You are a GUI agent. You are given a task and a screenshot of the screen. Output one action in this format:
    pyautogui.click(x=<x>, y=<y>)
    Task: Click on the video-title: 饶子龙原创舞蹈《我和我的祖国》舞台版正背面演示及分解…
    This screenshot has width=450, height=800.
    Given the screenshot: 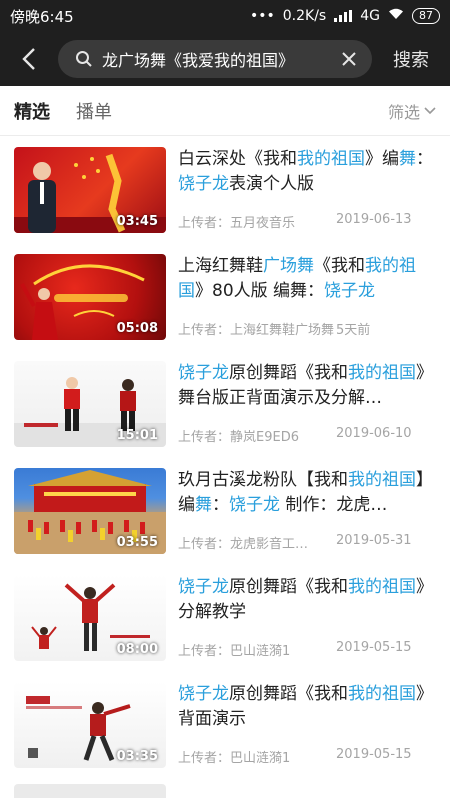 What is the action you would take?
    pyautogui.click(x=307, y=386)
    